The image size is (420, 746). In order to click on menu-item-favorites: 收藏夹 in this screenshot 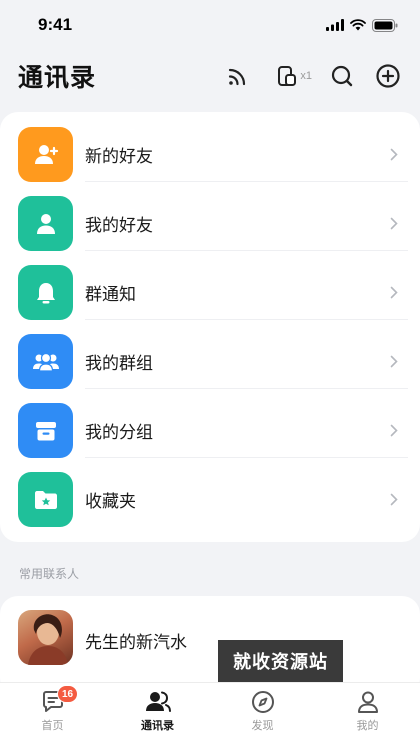, I will do `click(210, 492)`.